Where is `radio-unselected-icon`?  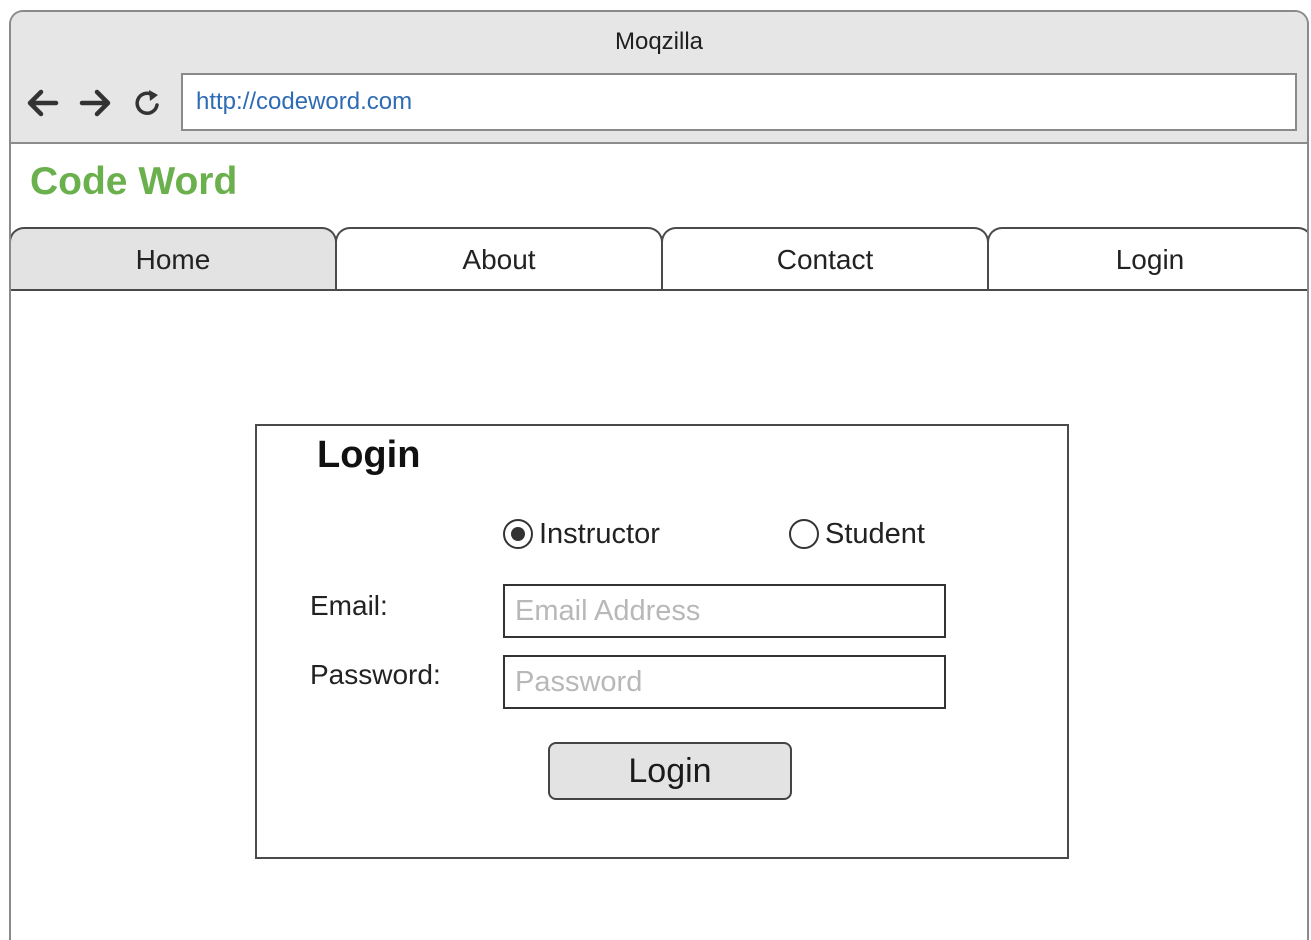
radio-unselected-icon is located at coordinates (804, 534).